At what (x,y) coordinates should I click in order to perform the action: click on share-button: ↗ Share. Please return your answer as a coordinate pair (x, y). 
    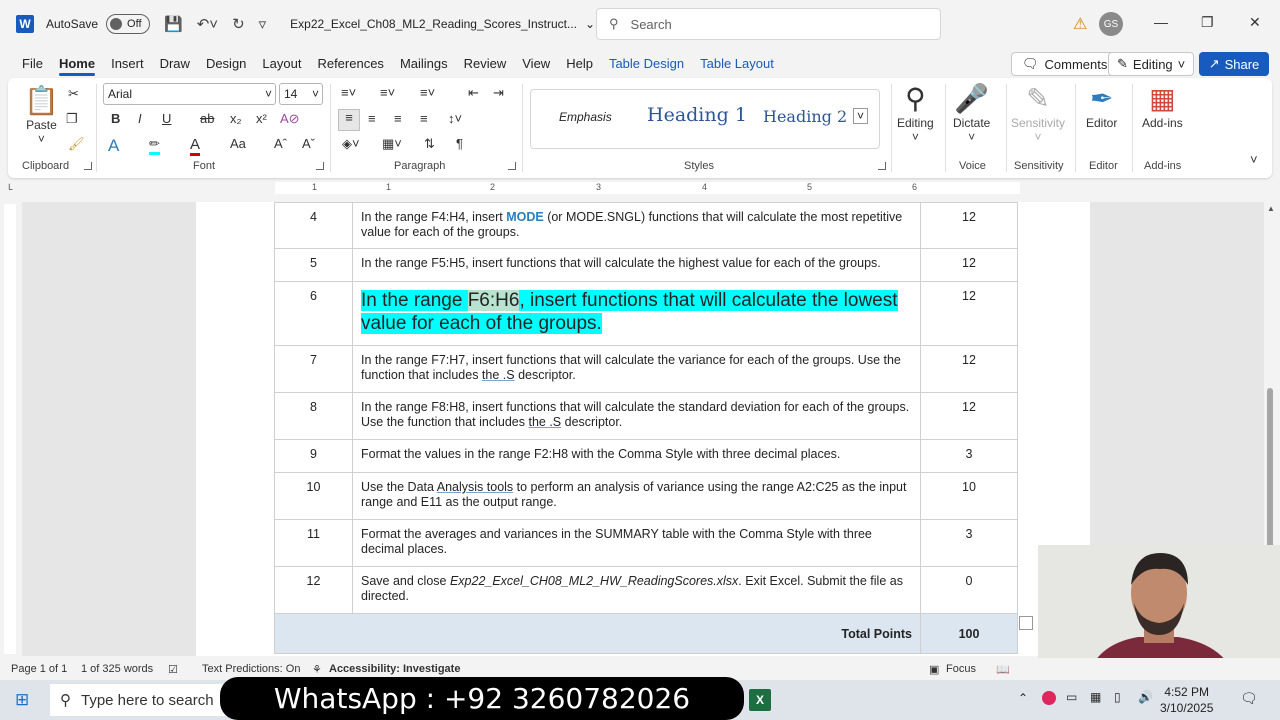
    Looking at the image, I should click on (1234, 64).